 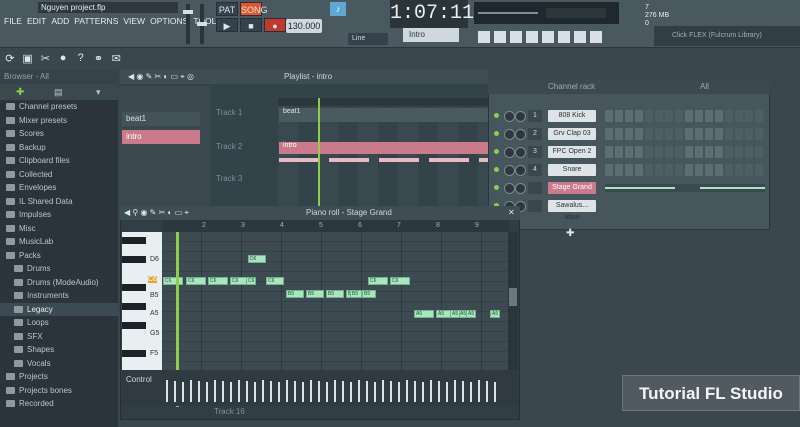 What do you see at coordinates (509, 134) in the screenshot?
I see `pan-knob` at bounding box center [509, 134].